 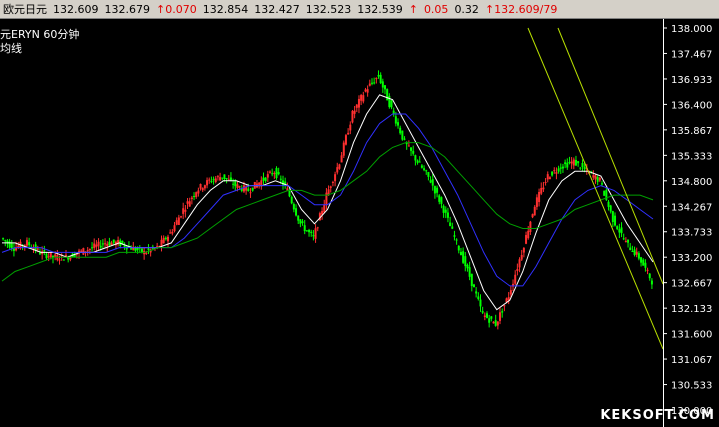 What do you see at coordinates (521, 9) in the screenshot?
I see `quote-last: ↑132.609/79` at bounding box center [521, 9].